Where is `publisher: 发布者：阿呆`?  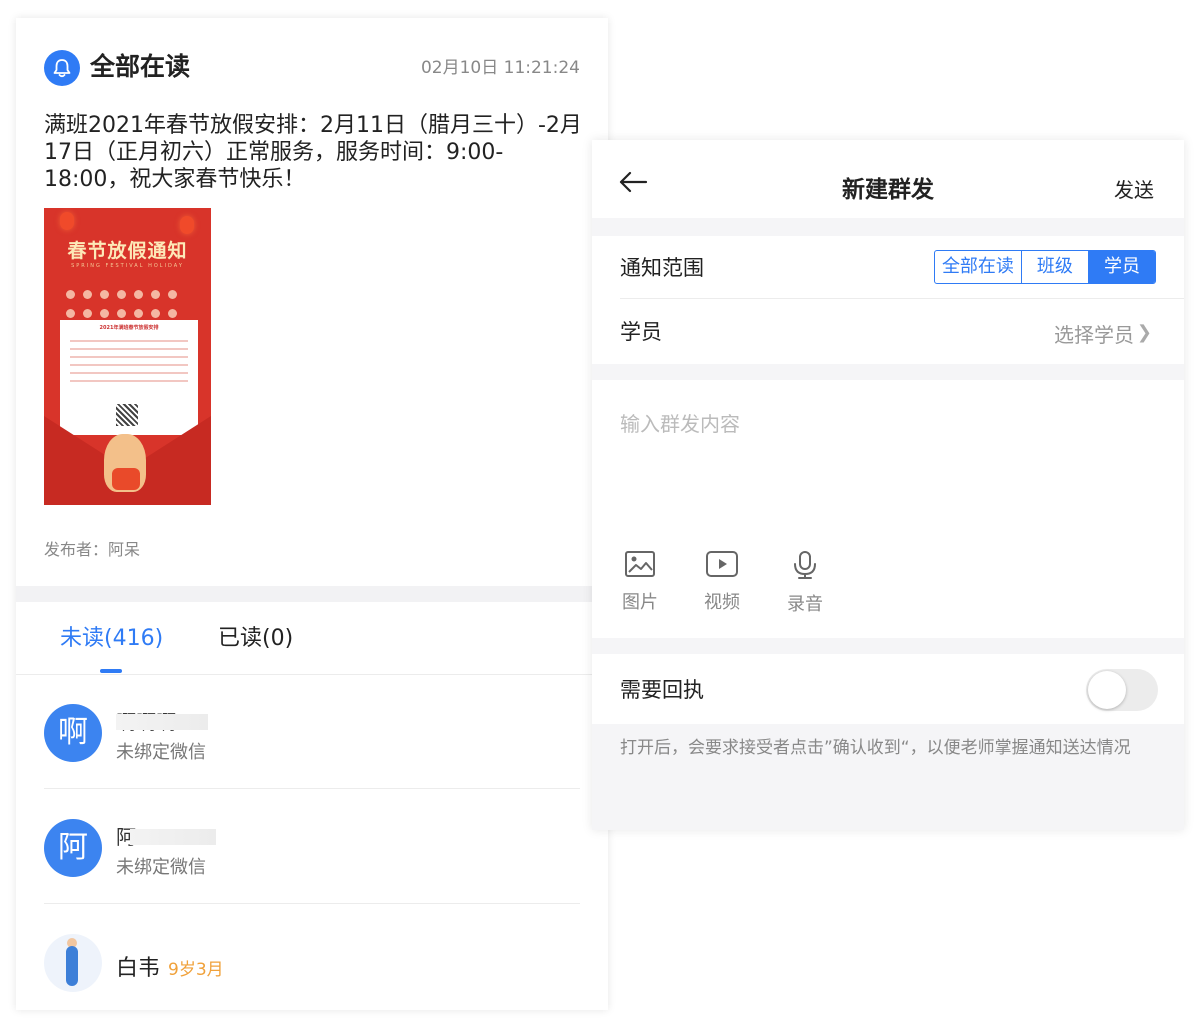
publisher: 发布者：阿呆 is located at coordinates (92, 549).